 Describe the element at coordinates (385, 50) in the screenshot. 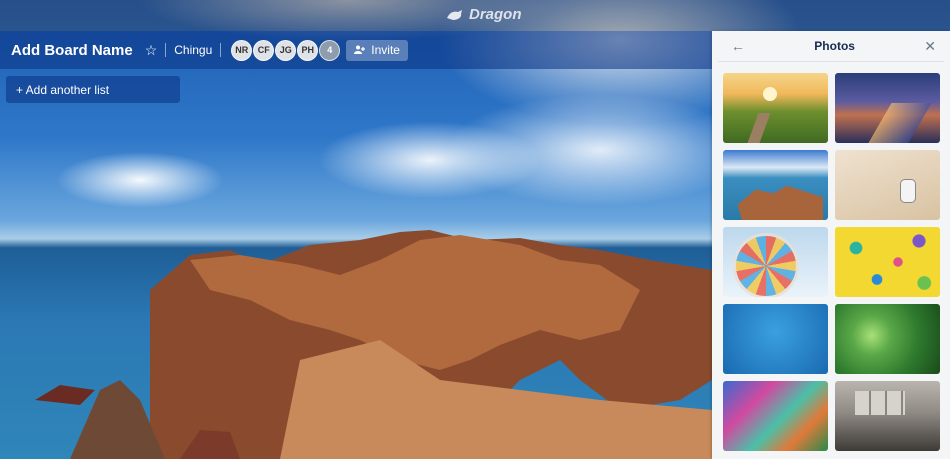

I see `invite-label: Invite` at that location.